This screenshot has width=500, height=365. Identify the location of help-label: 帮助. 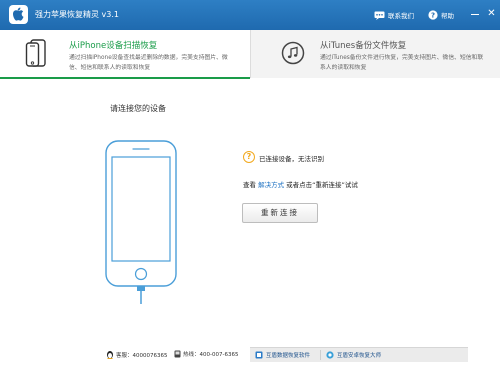
(447, 16).